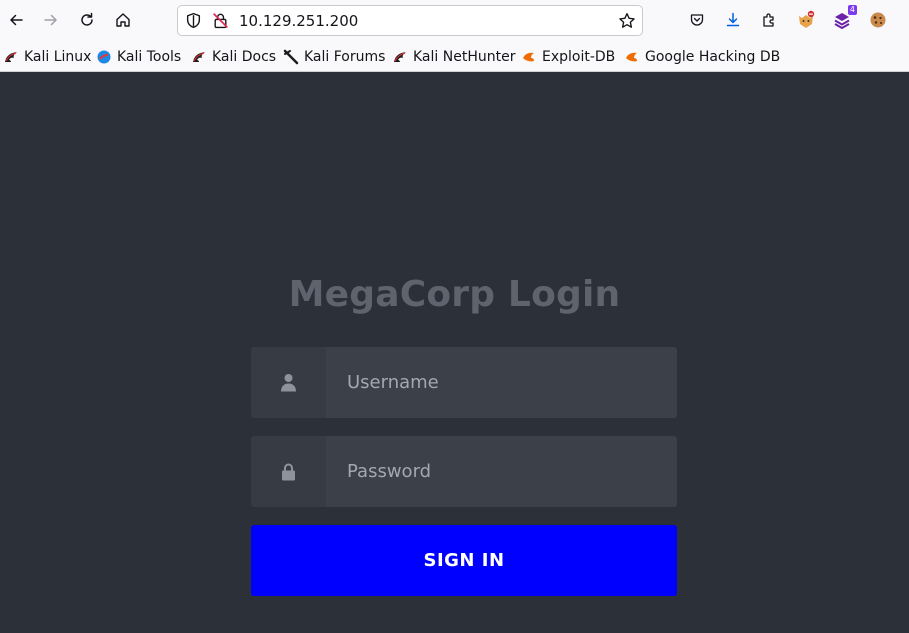  I want to click on bookmark-kali-docs: Kali Docs, so click(233, 57).